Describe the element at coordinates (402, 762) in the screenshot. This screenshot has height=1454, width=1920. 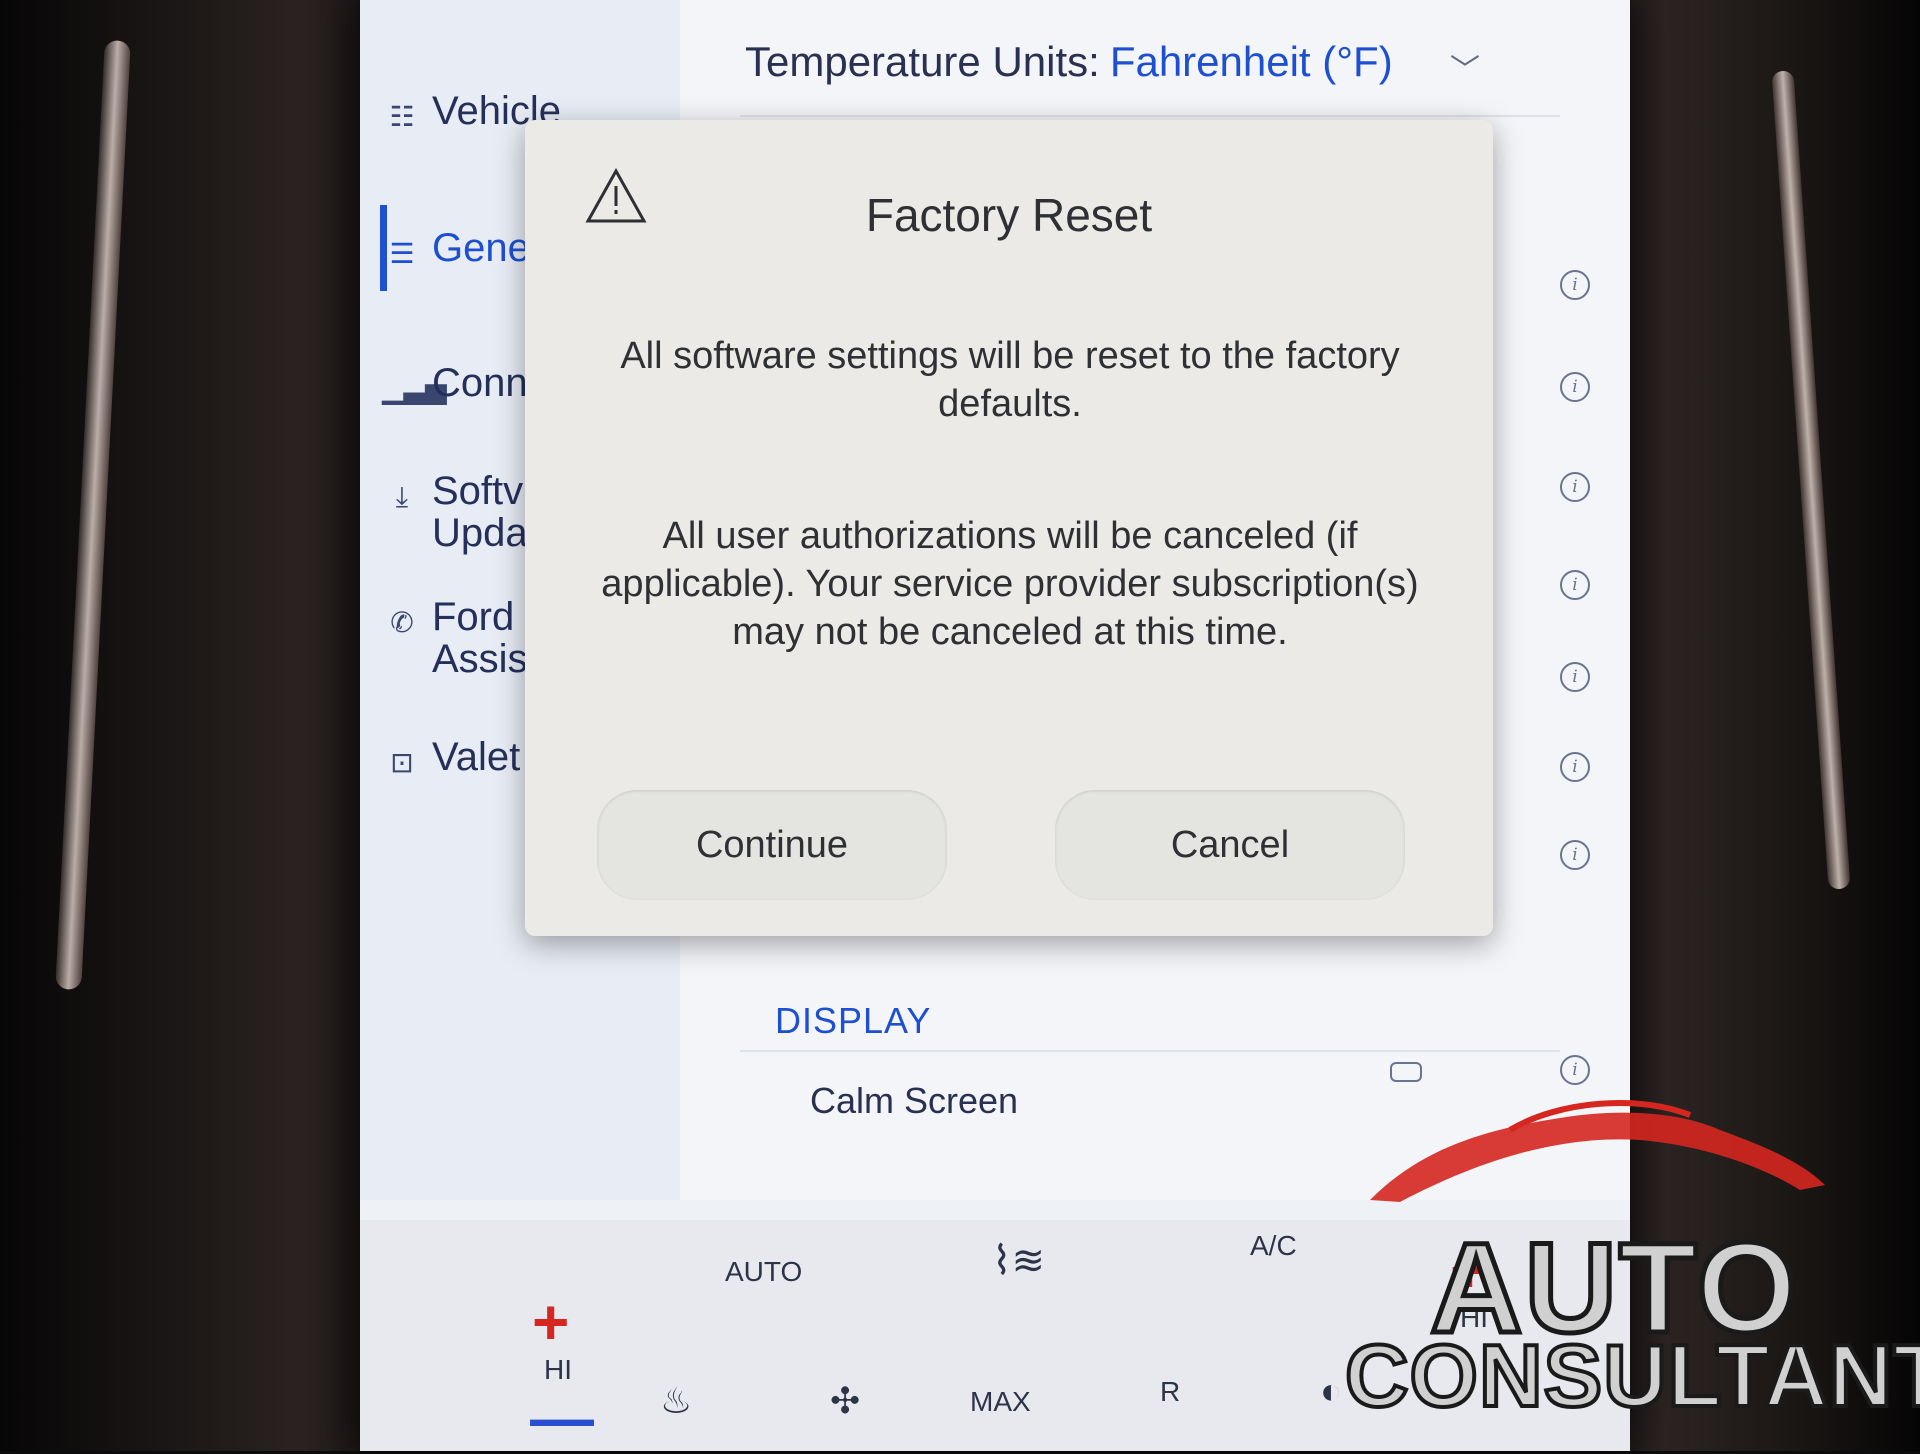
I see `valet-icon: ⊡` at that location.